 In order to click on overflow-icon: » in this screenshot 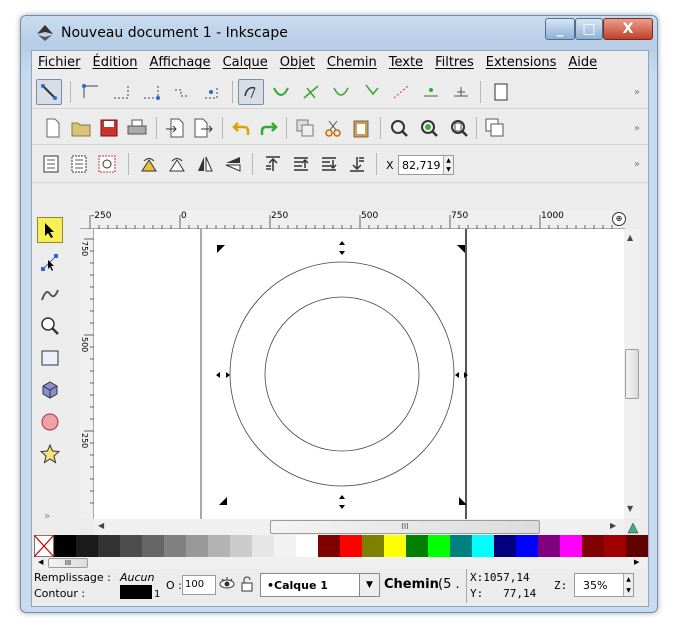, I will do `click(637, 92)`.